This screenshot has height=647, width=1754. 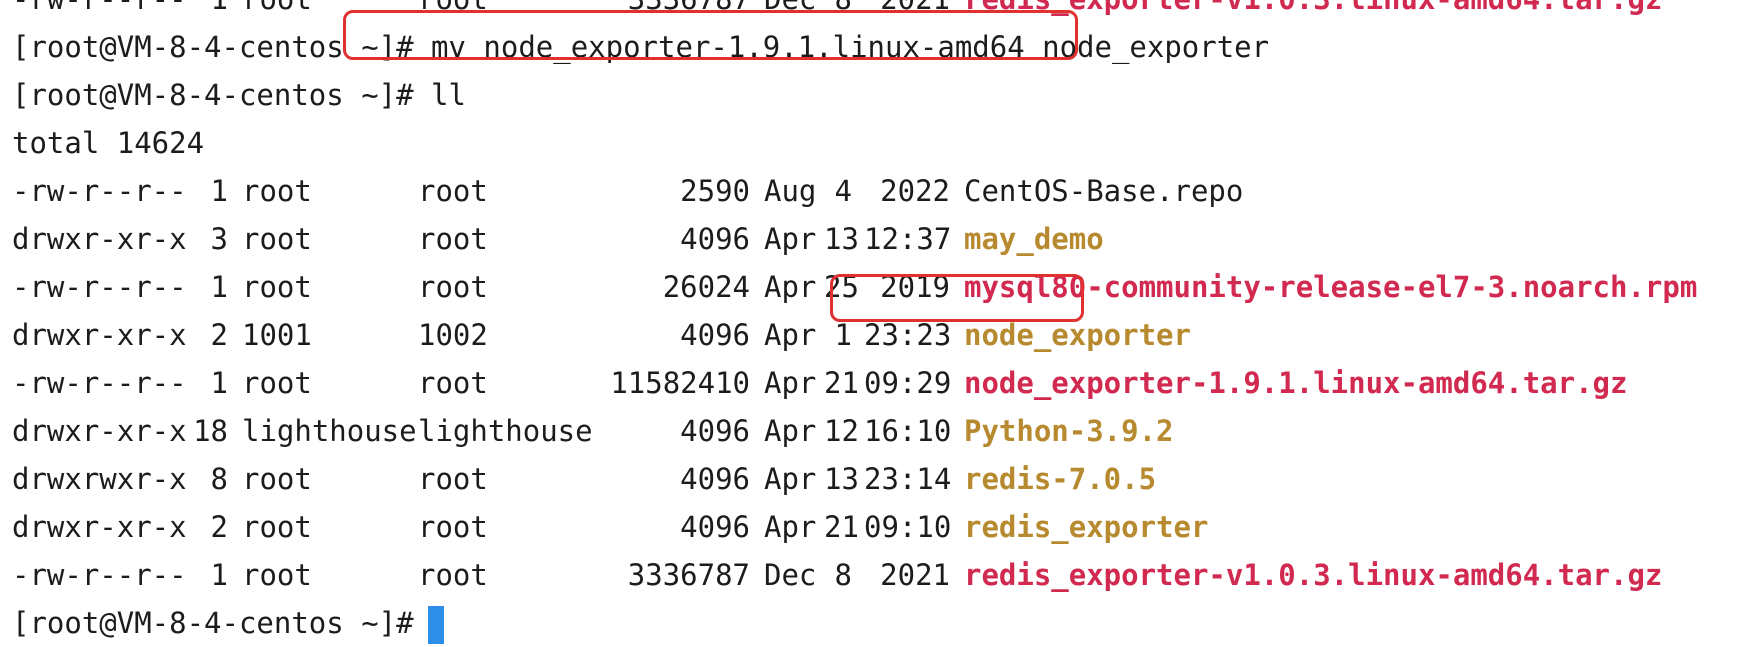 What do you see at coordinates (877, 623) in the screenshot?
I see `current-prompt-line: [root@VM-8-4-centos ~]#` at bounding box center [877, 623].